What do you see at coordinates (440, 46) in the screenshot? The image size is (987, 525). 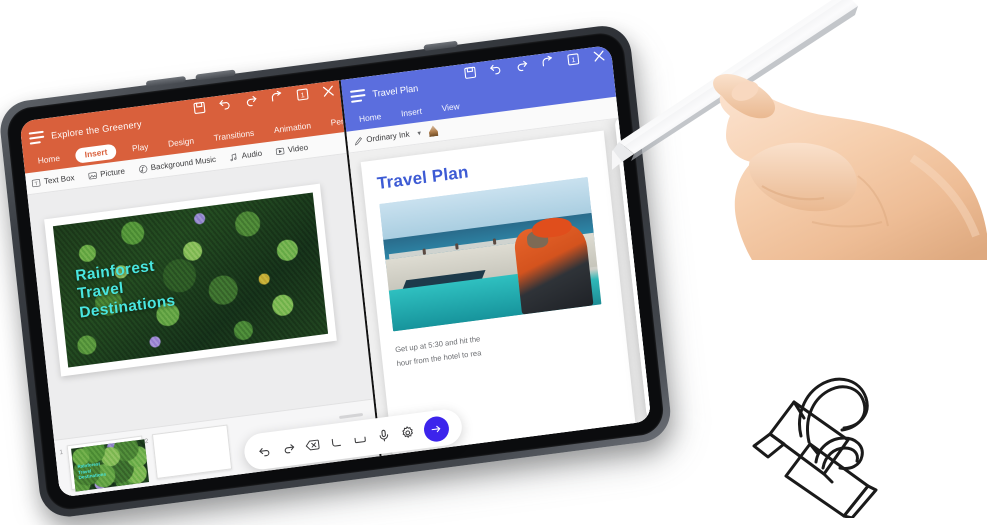 I see `power-button` at bounding box center [440, 46].